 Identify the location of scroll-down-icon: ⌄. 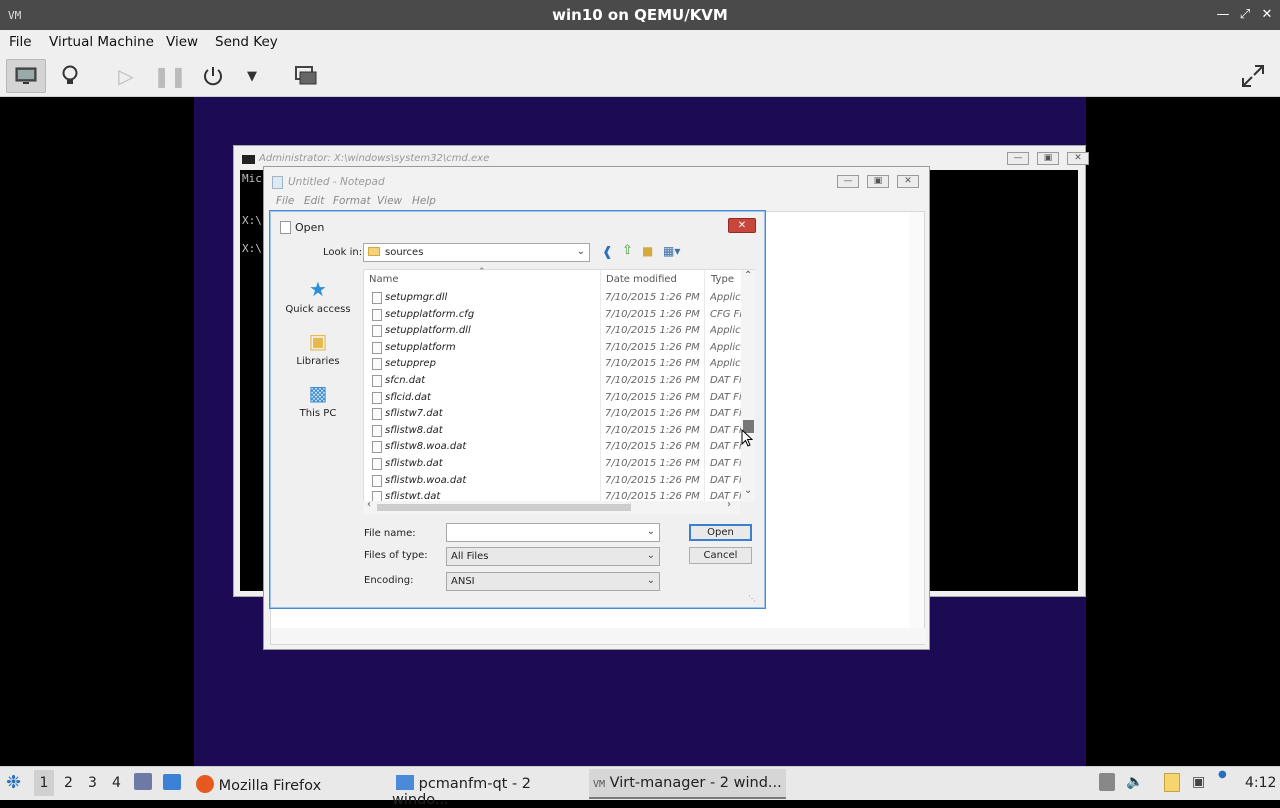
(748, 490).